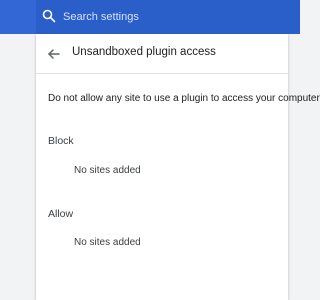 This screenshot has width=320, height=300. I want to click on page-title: Unsandboxed plugin access, so click(144, 52).